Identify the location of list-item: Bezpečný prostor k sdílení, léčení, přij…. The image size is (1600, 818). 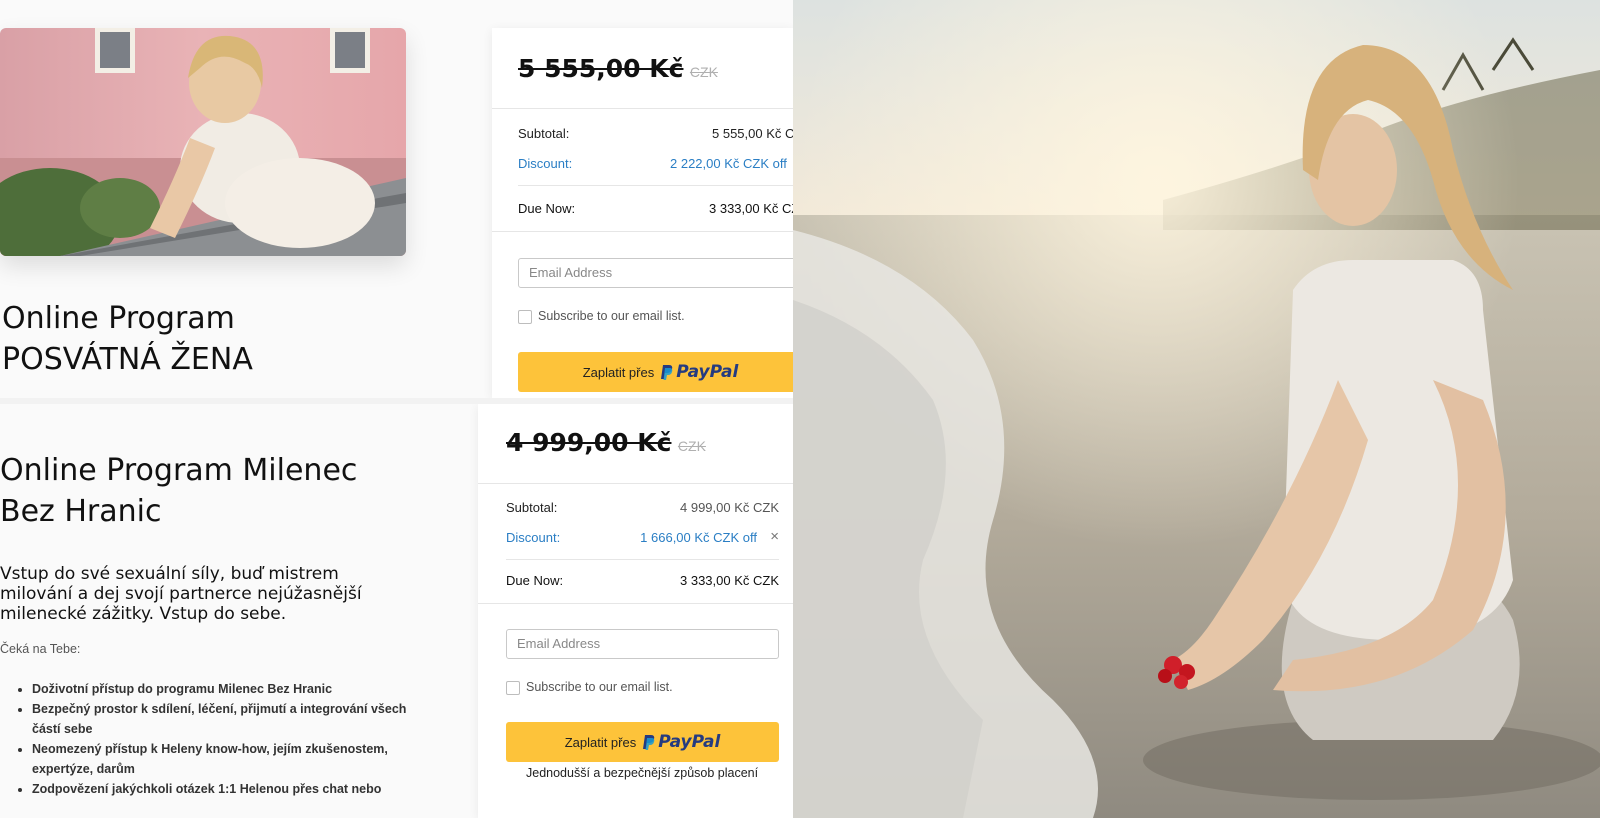
(232, 719).